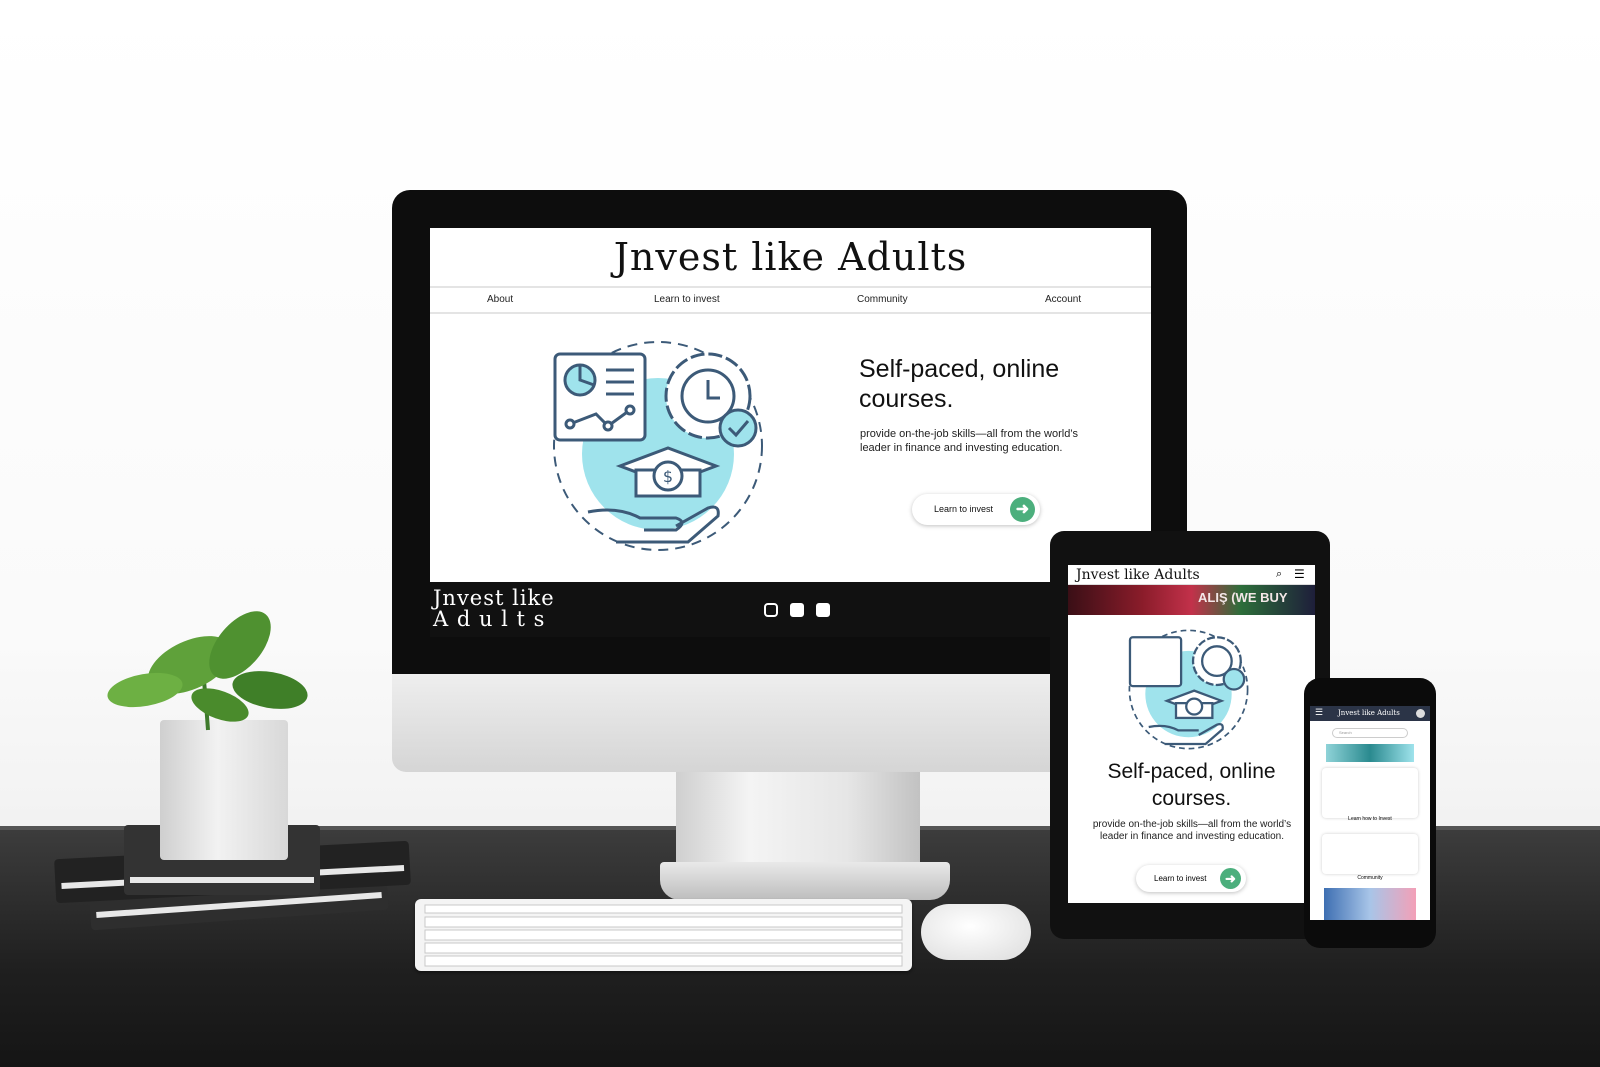 This screenshot has width=1600, height=1067. I want to click on tablet-learn-to-invest-button: Learn to invest ➜, so click(1191, 878).